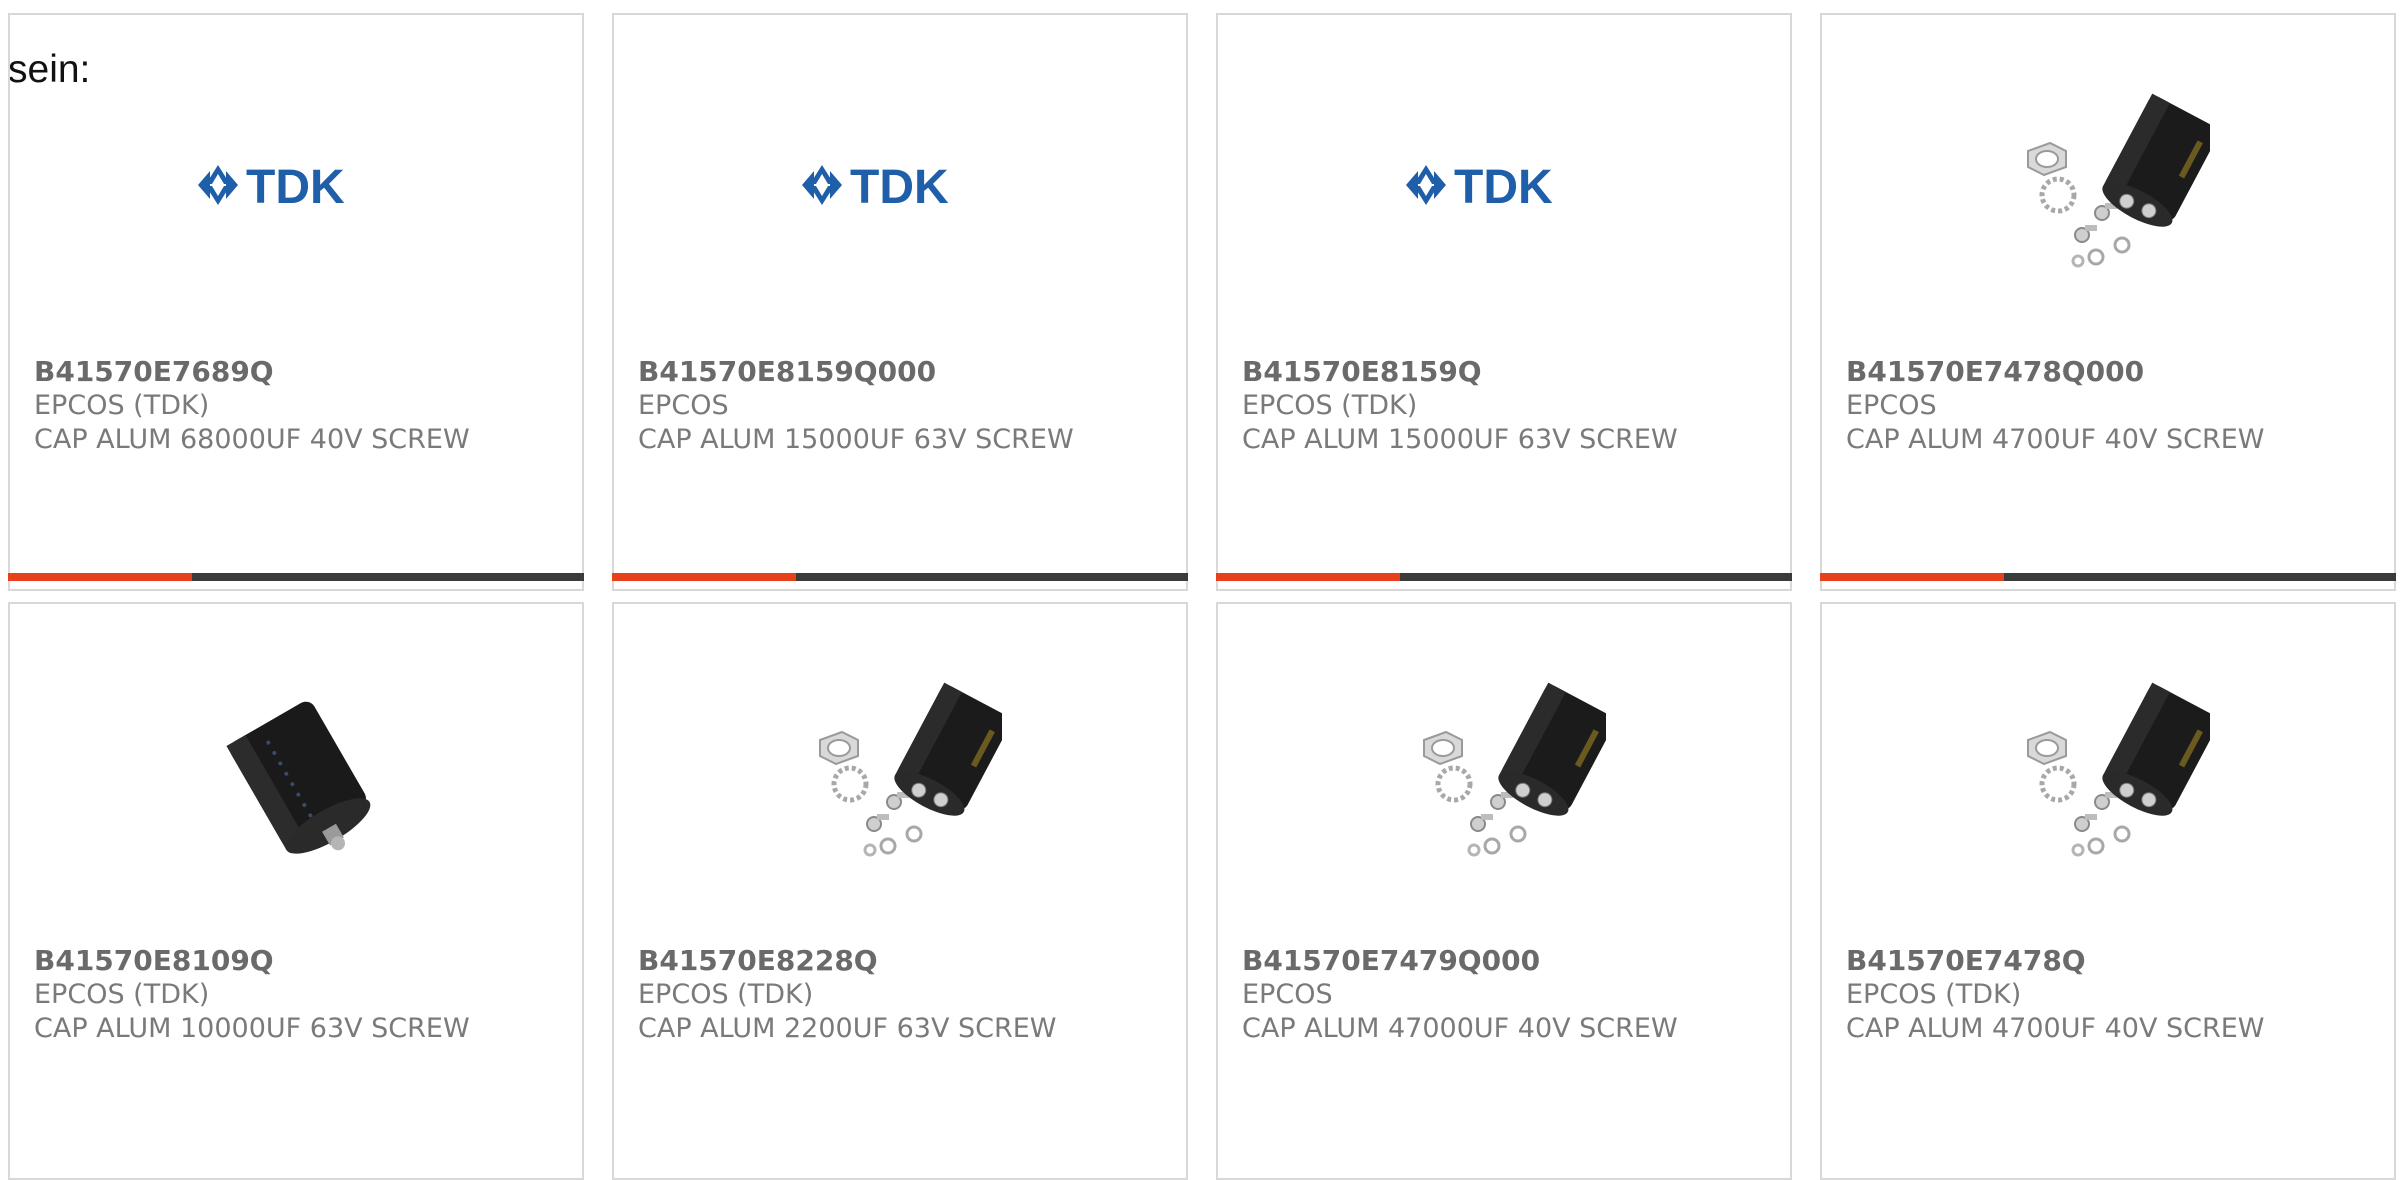 Image resolution: width=2400 pixels, height=1180 pixels. What do you see at coordinates (303, 961) in the screenshot?
I see `part-number-link: B41570E8109Q` at bounding box center [303, 961].